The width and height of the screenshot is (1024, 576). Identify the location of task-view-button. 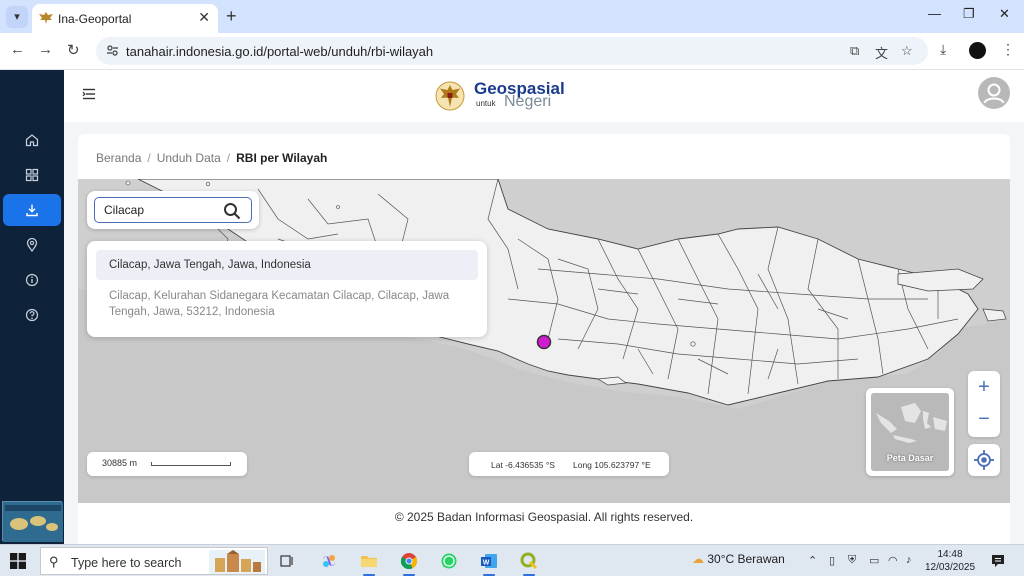
(287, 561).